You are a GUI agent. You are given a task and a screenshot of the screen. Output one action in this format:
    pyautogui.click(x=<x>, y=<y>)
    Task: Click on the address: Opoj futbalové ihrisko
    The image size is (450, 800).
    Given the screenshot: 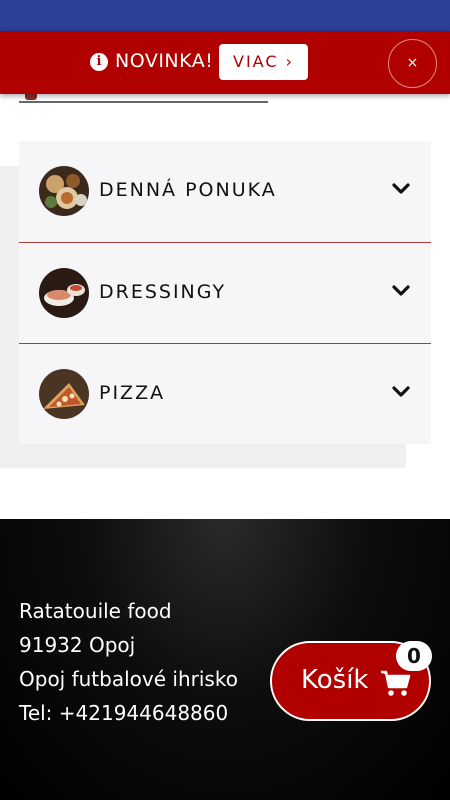 What is the action you would take?
    pyautogui.click(x=128, y=679)
    